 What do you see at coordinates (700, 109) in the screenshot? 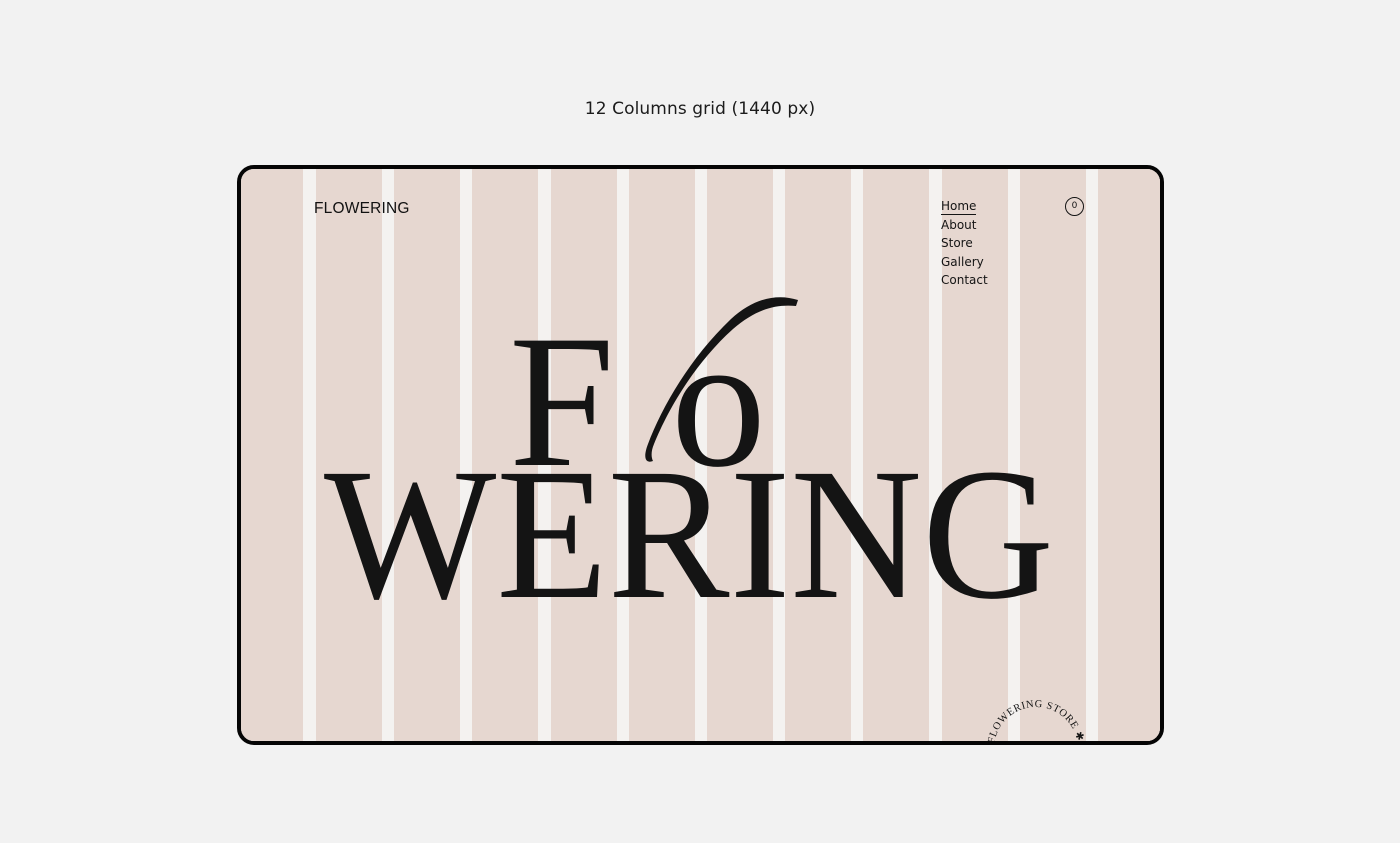
I see `grid-caption: 12 Columns grid (1440 px)` at bounding box center [700, 109].